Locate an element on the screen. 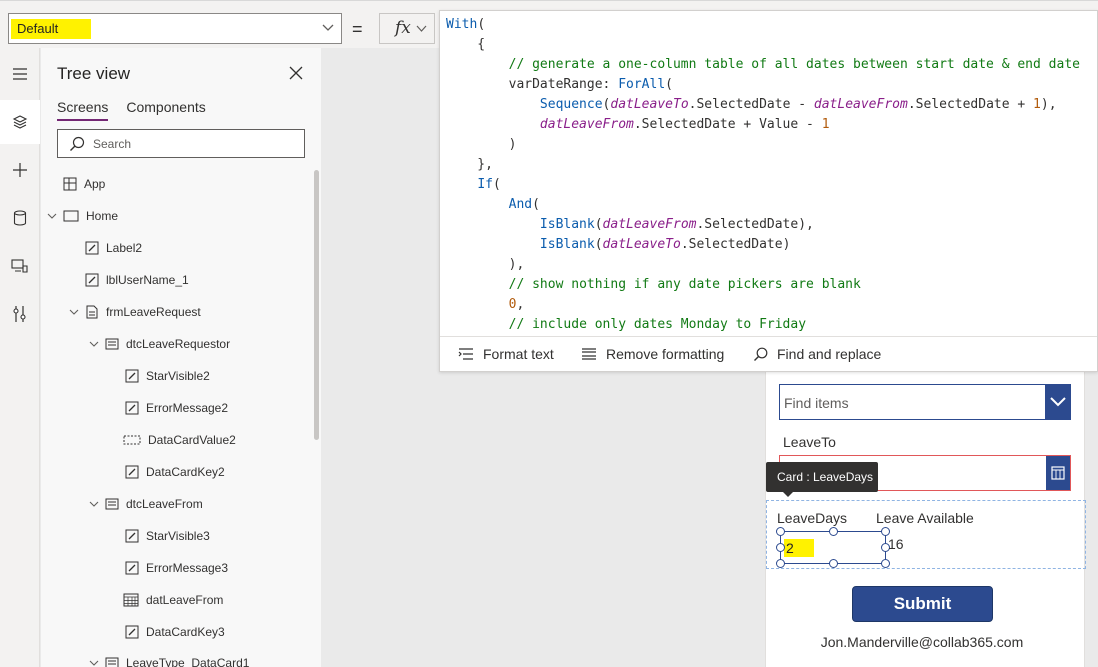 The height and width of the screenshot is (667, 1098). tree-node-datacardvalue2: DataCardValue2 is located at coordinates (179, 440).